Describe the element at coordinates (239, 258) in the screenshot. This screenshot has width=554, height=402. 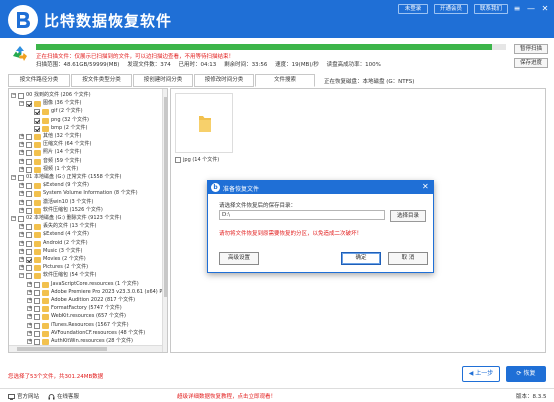
I see `advanced-settings-button: 高级设置` at that location.